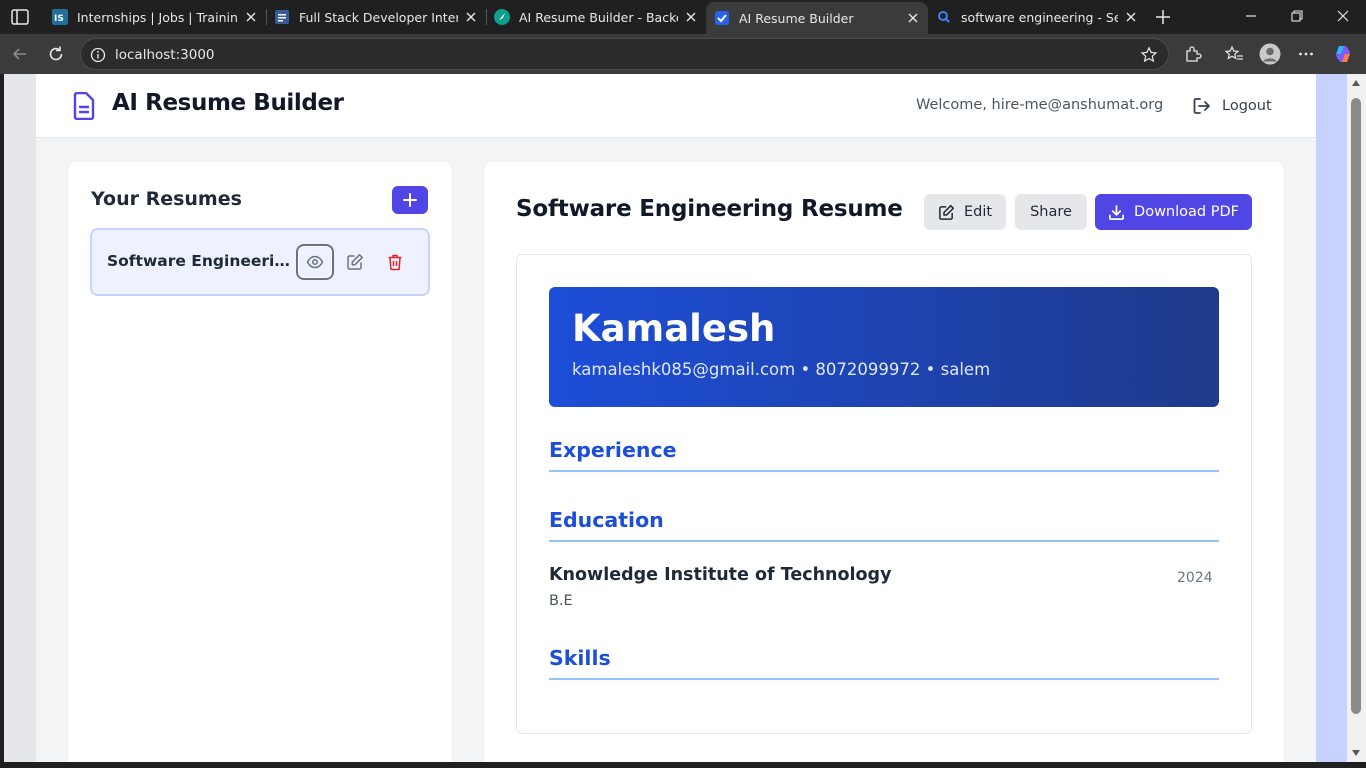 The width and height of the screenshot is (1366, 768). Describe the element at coordinates (884, 663) in the screenshot. I see `skills-heading: Skills` at that location.